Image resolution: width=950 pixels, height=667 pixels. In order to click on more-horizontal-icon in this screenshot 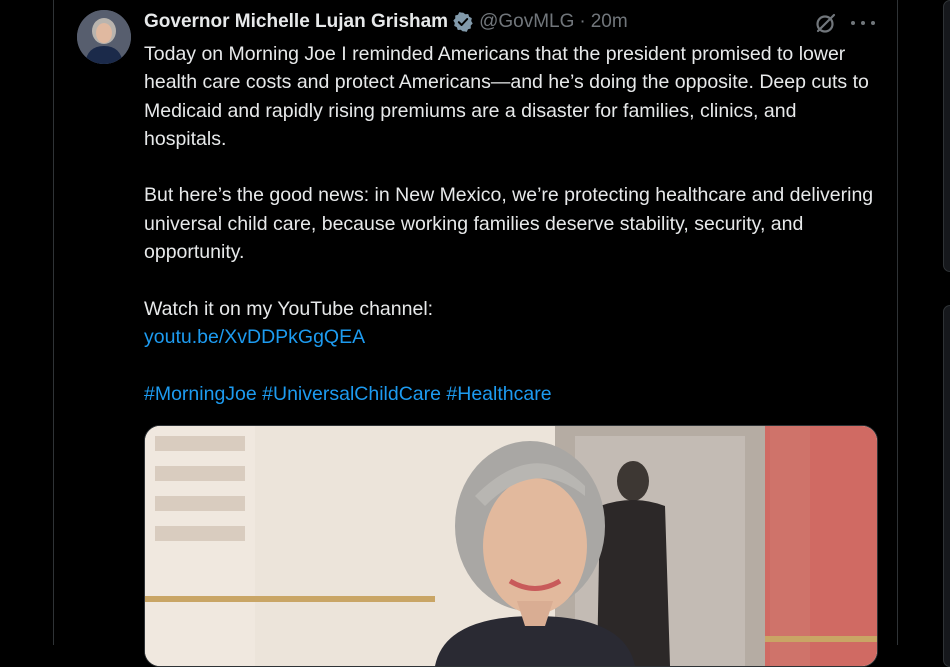, I will do `click(863, 23)`.